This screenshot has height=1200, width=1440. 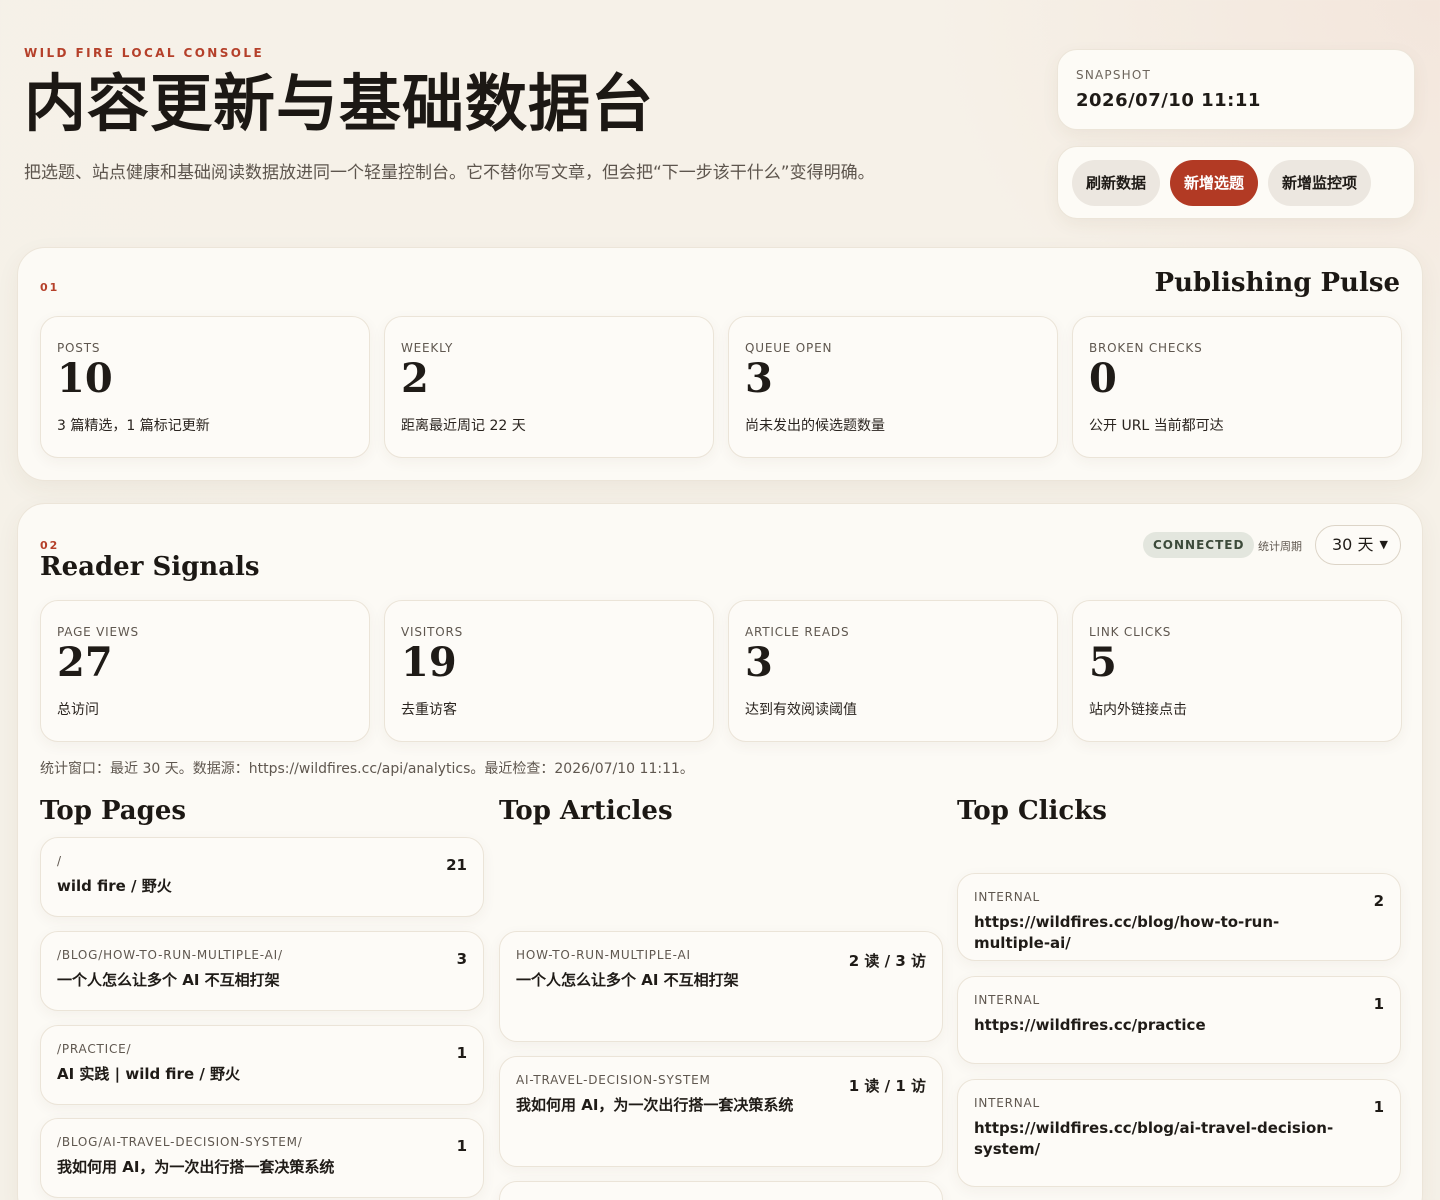 I want to click on stat-label: LINK CLICKS, so click(x=1130, y=632).